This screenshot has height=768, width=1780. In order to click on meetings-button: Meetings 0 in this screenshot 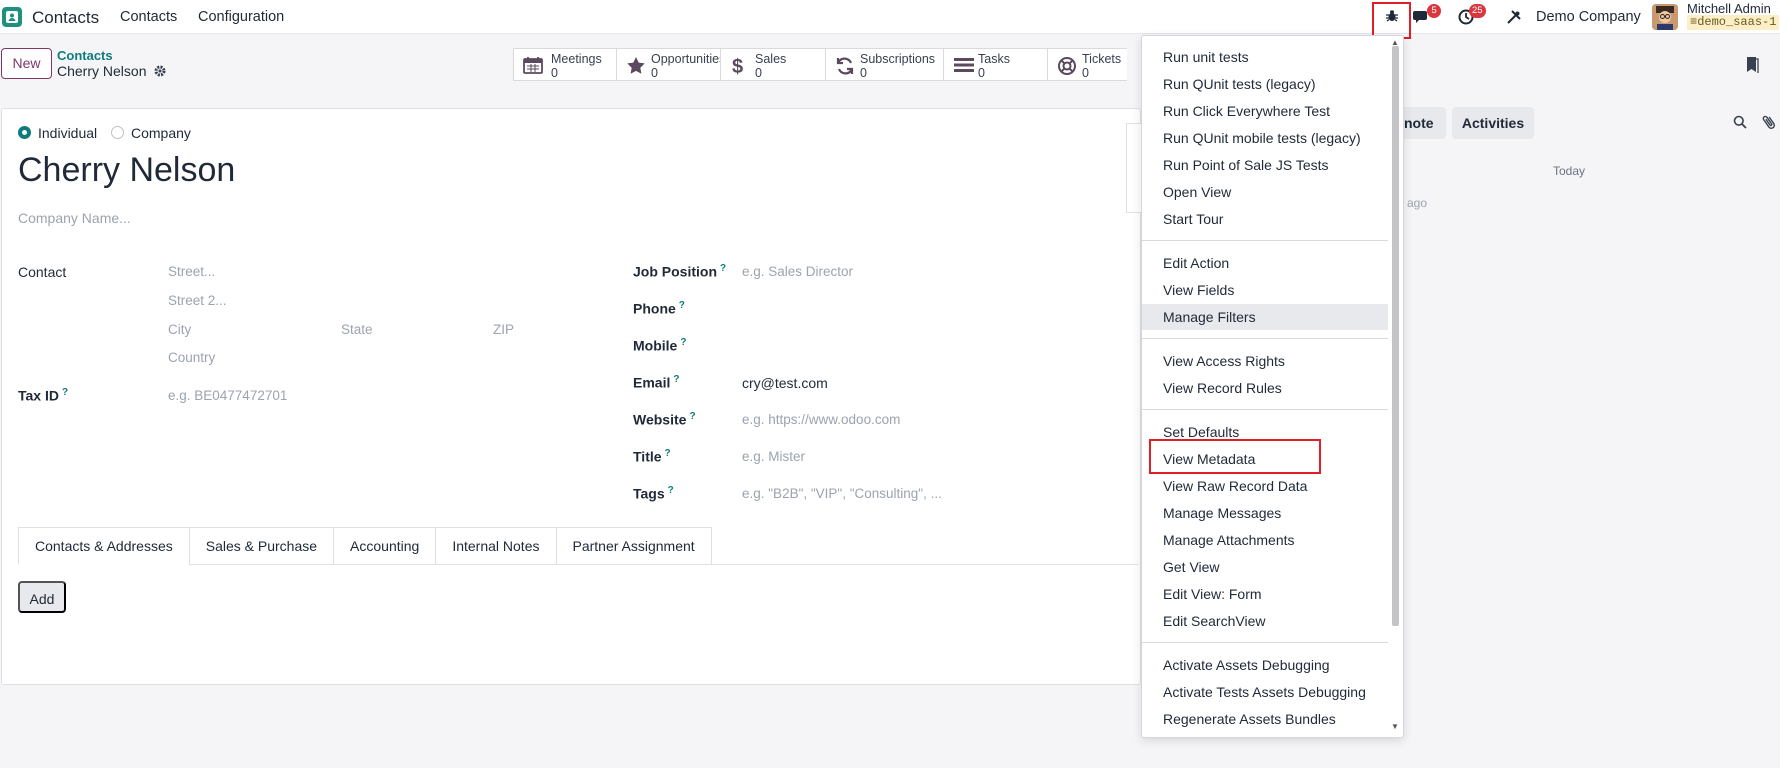, I will do `click(564, 64)`.